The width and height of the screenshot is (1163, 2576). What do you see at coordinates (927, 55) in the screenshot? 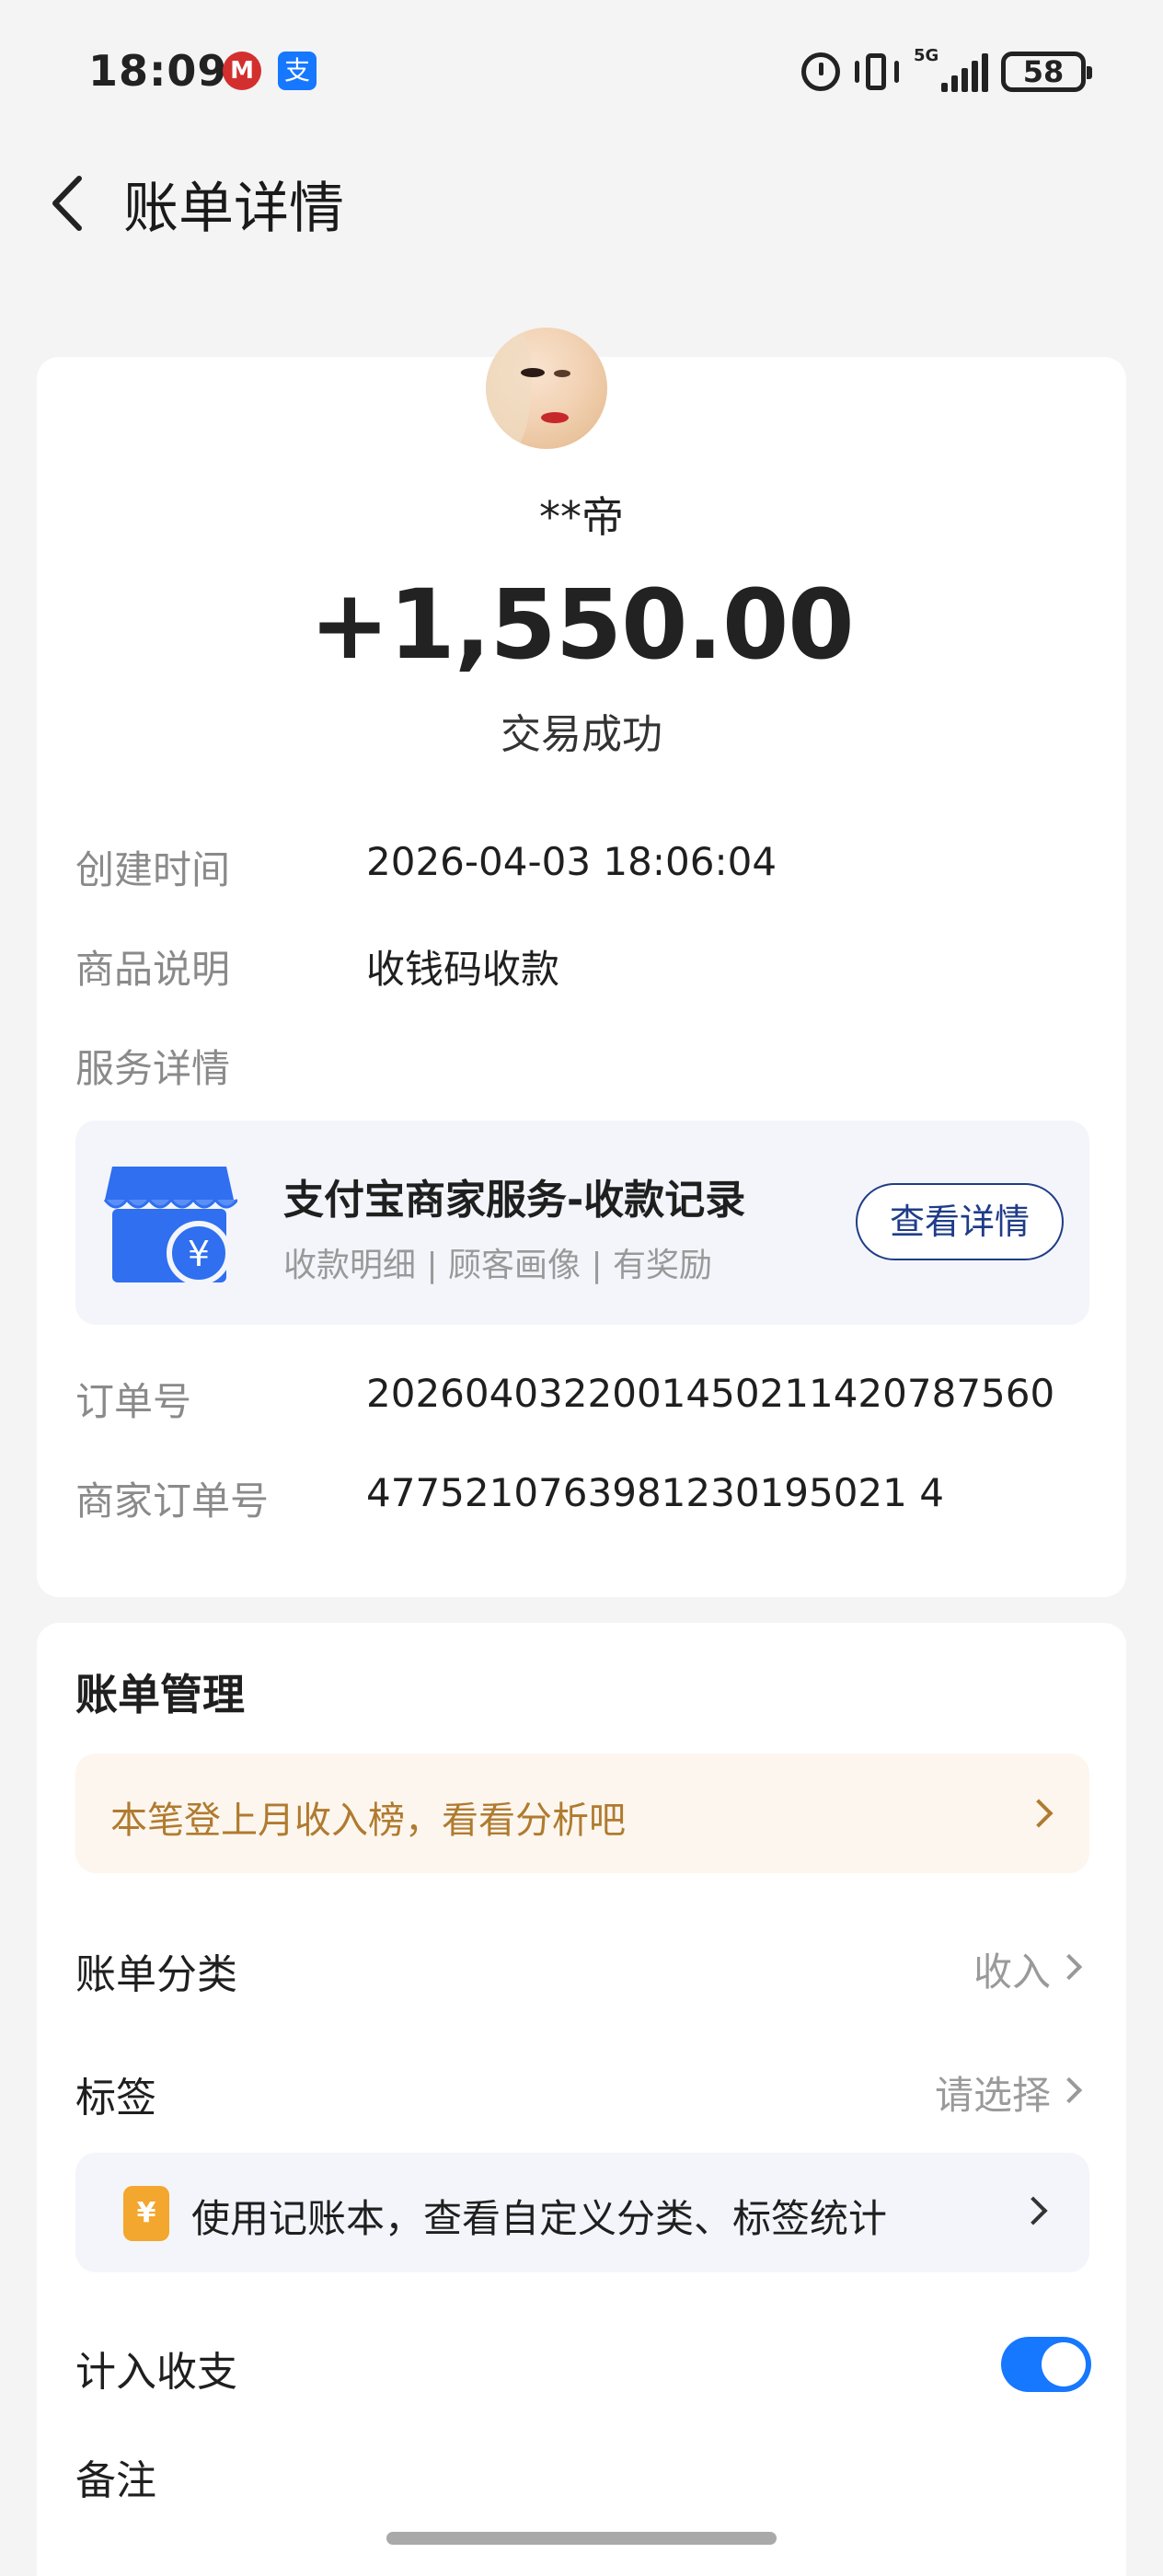
I see `network-type: 5G` at bounding box center [927, 55].